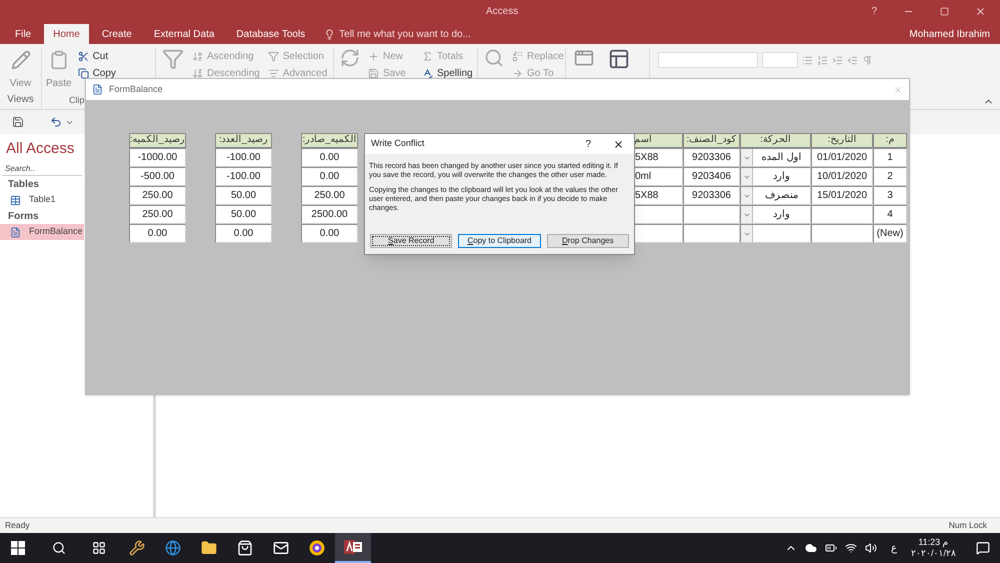 The image size is (1000, 563). What do you see at coordinates (658, 176) in the screenshot?
I see `field-cell: 0ml` at bounding box center [658, 176].